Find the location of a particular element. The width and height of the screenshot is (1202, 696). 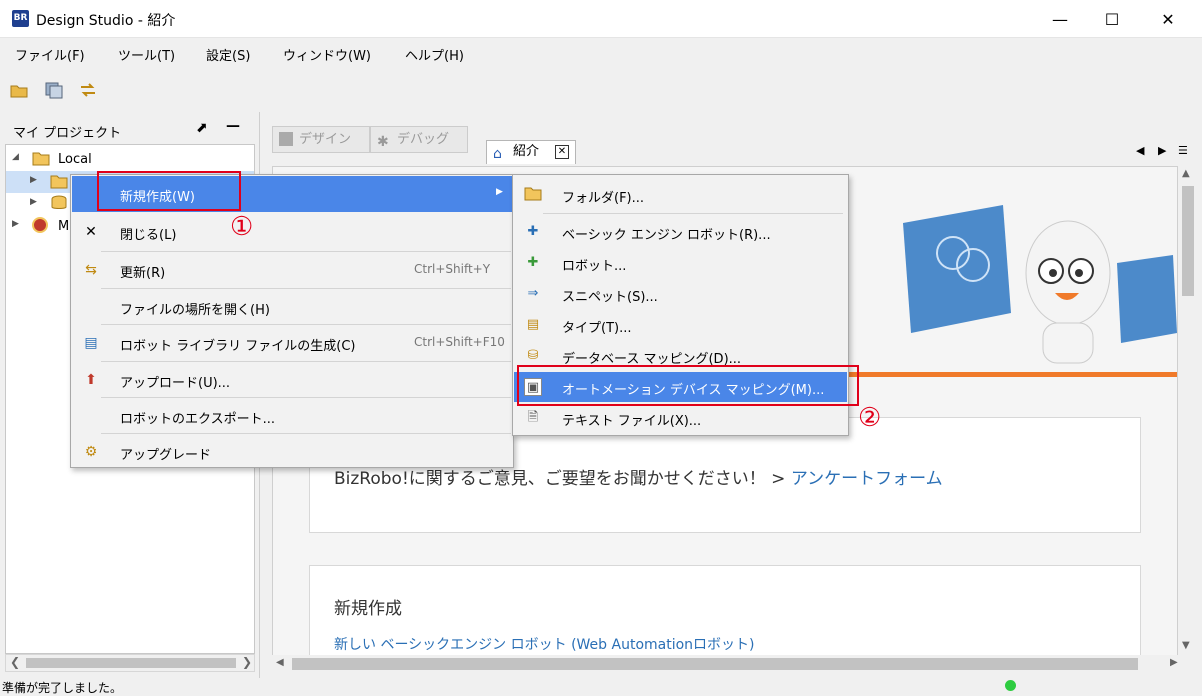

design-icon is located at coordinates (286, 139).